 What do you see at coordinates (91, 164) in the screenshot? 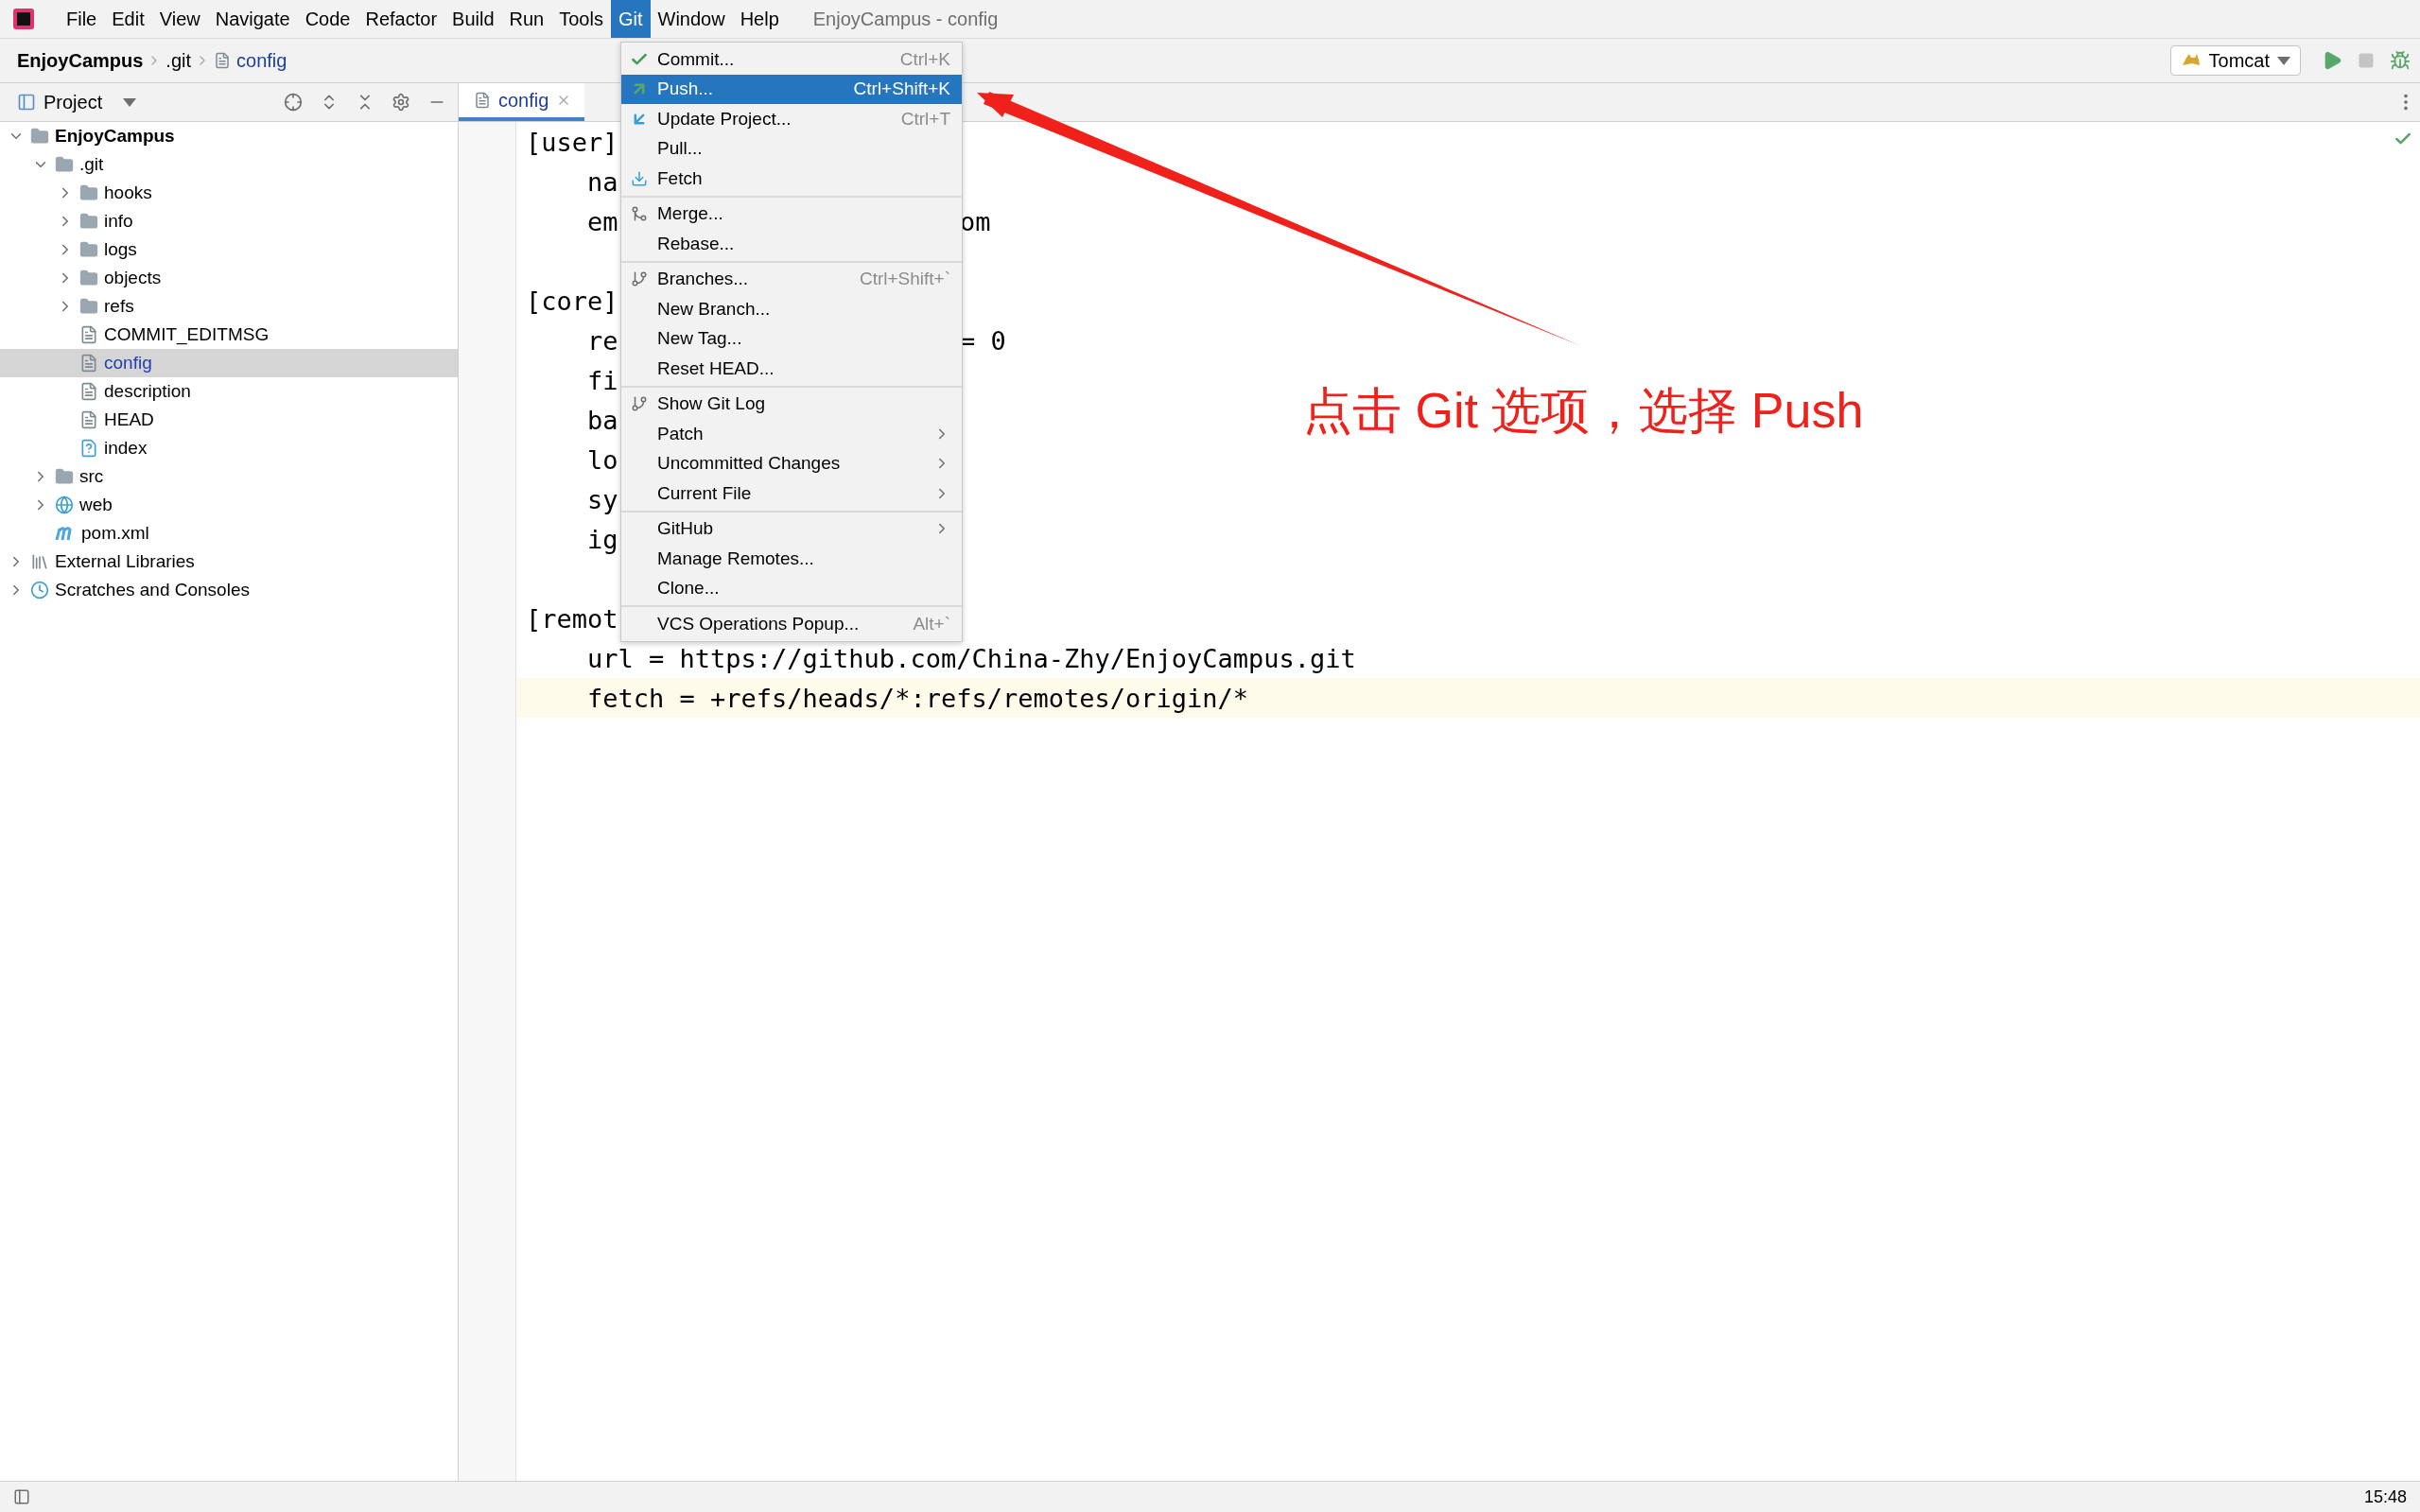
I see `tree-item-label: .git` at bounding box center [91, 164].